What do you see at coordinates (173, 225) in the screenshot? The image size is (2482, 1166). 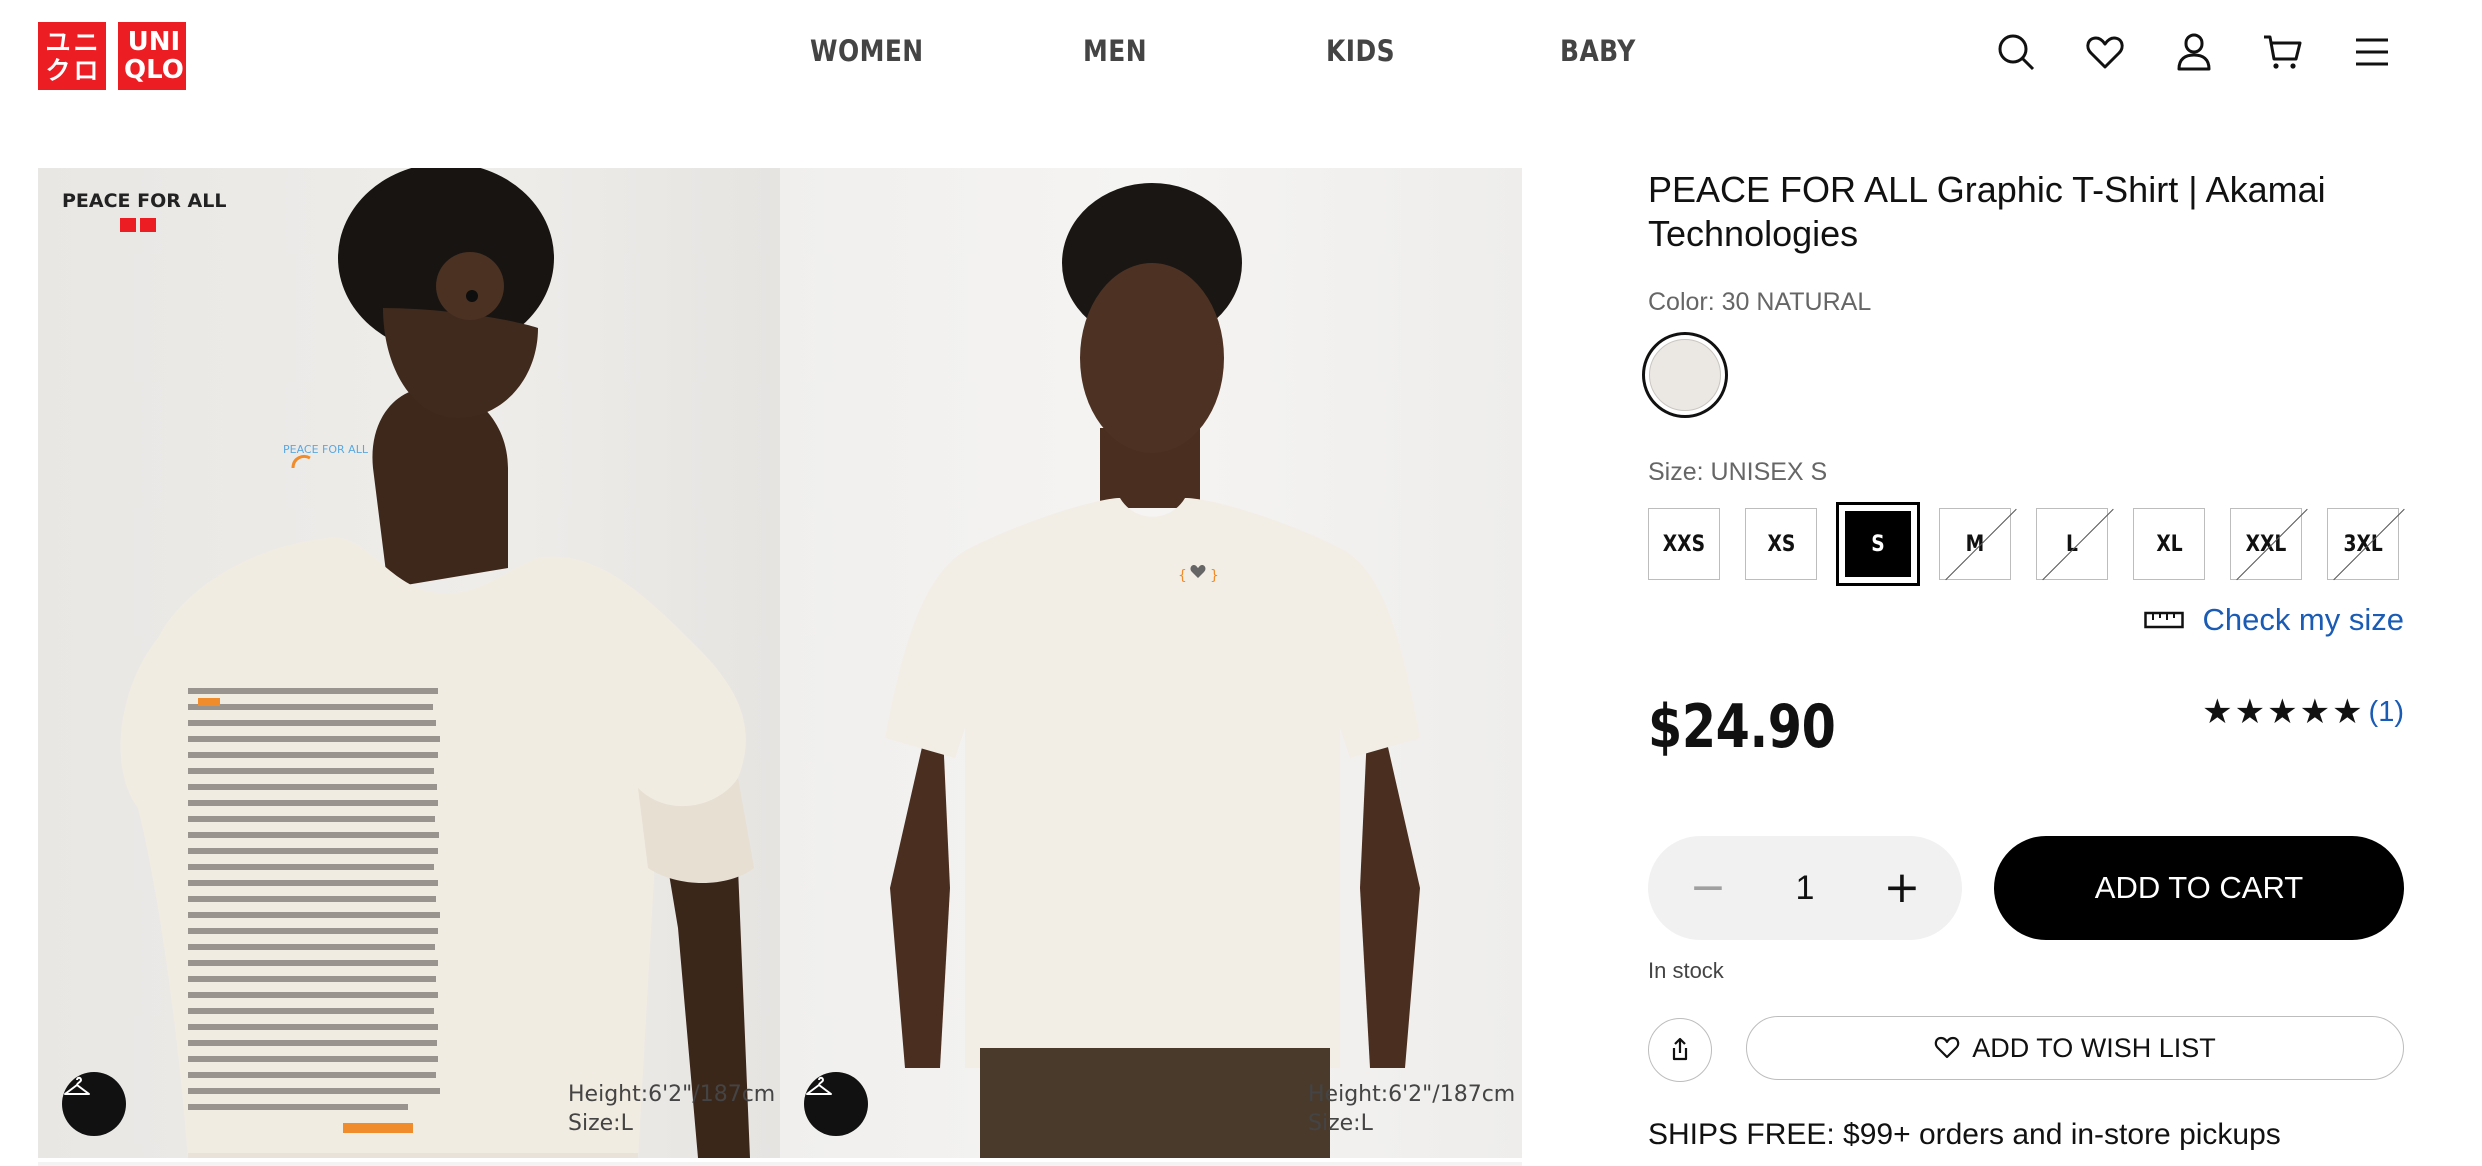 I see `mini-logo` at bounding box center [173, 225].